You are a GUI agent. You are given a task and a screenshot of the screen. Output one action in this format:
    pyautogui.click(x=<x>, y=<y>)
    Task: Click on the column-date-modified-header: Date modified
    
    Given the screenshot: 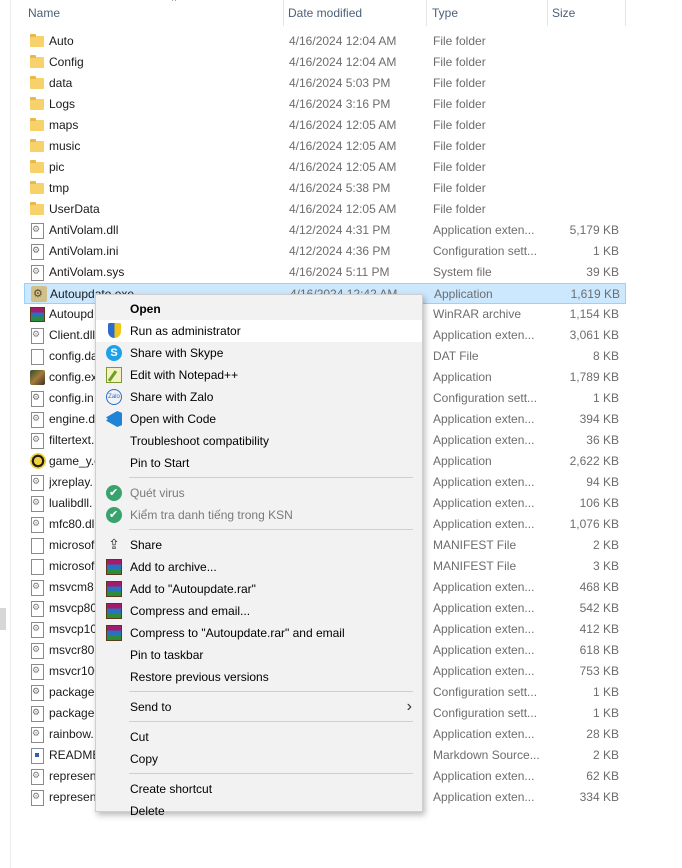 What is the action you would take?
    pyautogui.click(x=355, y=13)
    